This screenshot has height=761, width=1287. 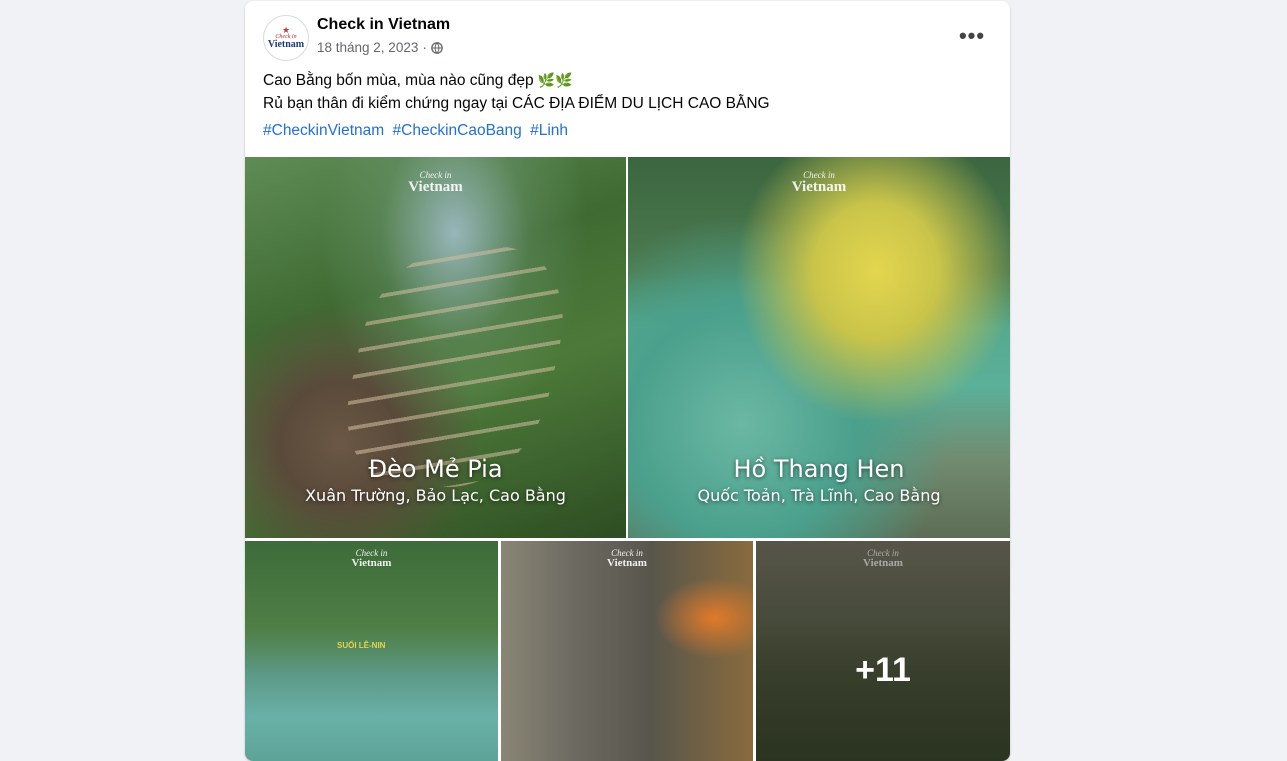 I want to click on three-dots-icon: •••, so click(x=972, y=35).